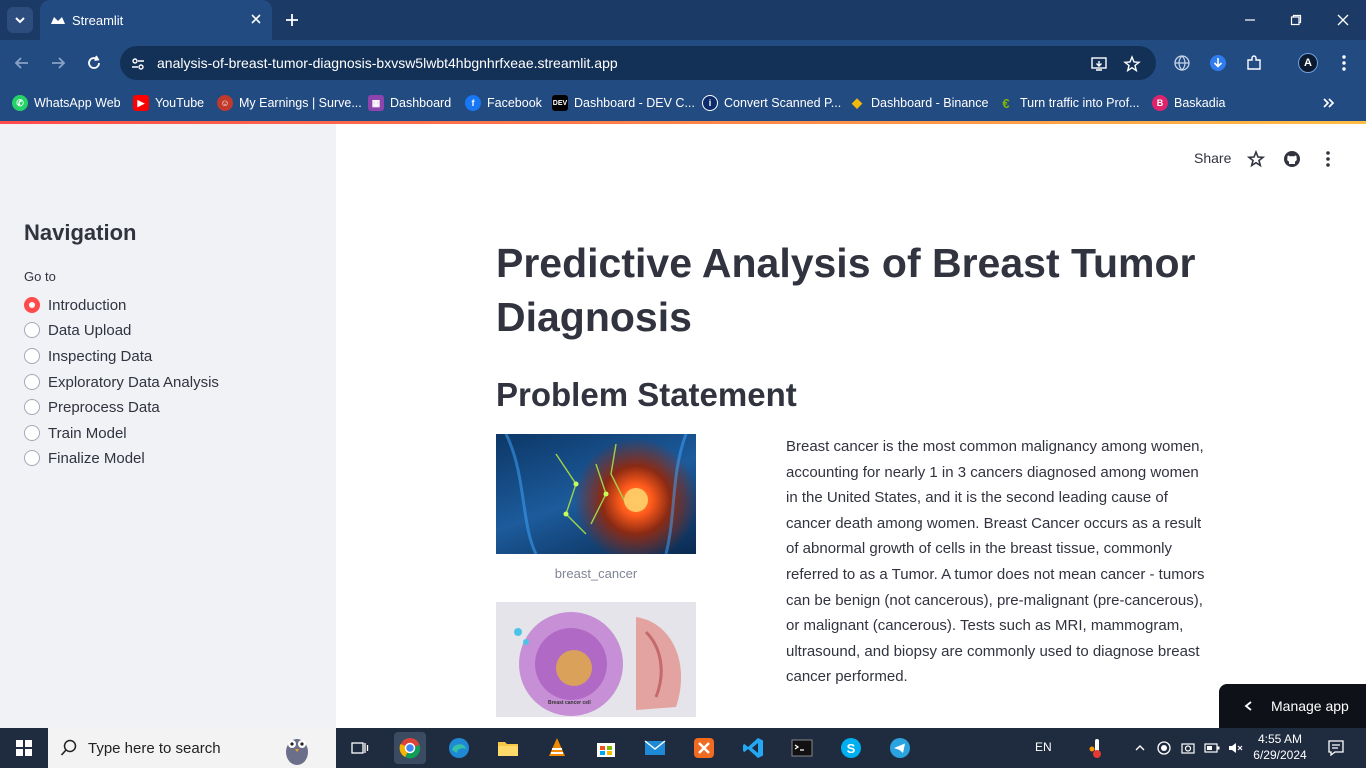 This screenshot has height=768, width=1366. I want to click on tab-search-button, so click(20, 20).